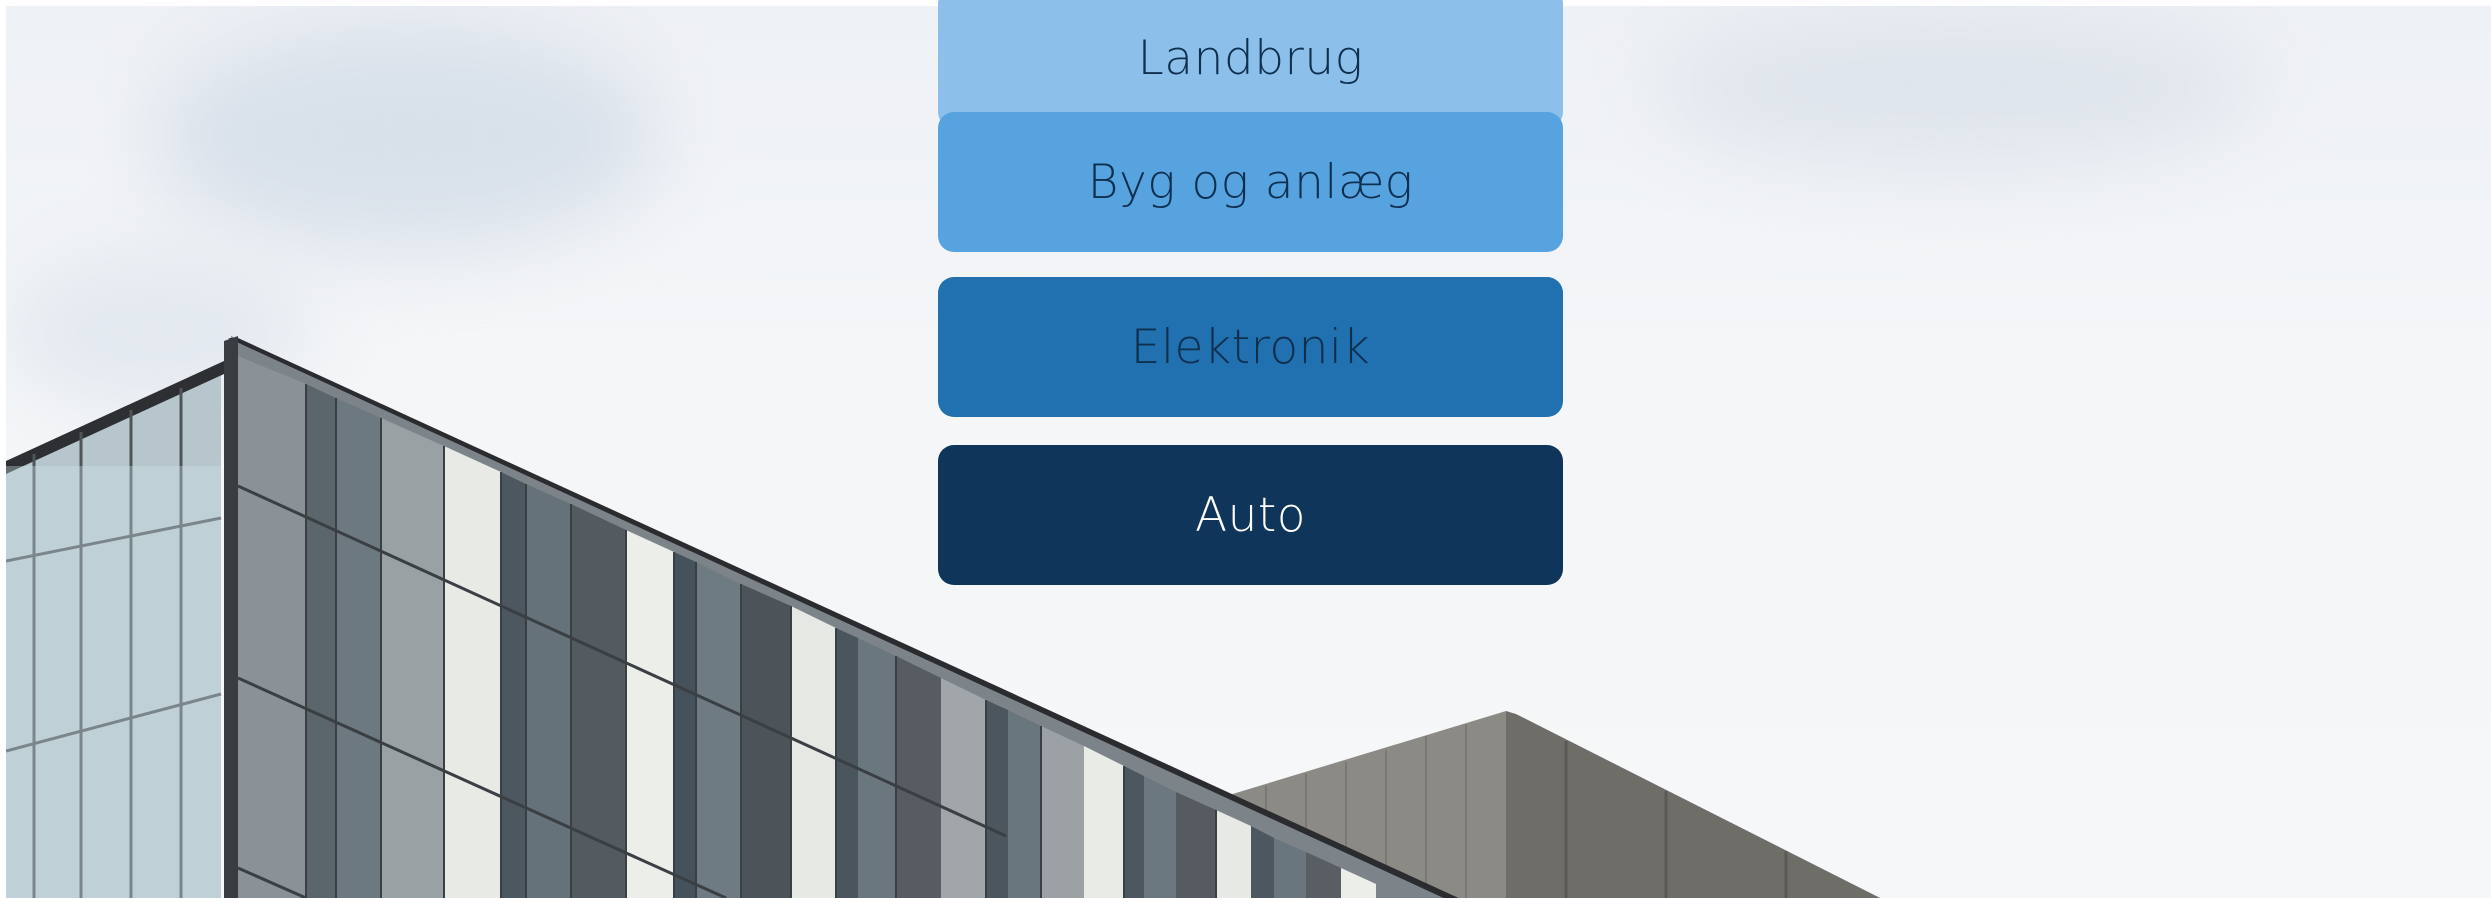 The height and width of the screenshot is (898, 2491). I want to click on category-button-landbrug: Landbrug, so click(1250, 64).